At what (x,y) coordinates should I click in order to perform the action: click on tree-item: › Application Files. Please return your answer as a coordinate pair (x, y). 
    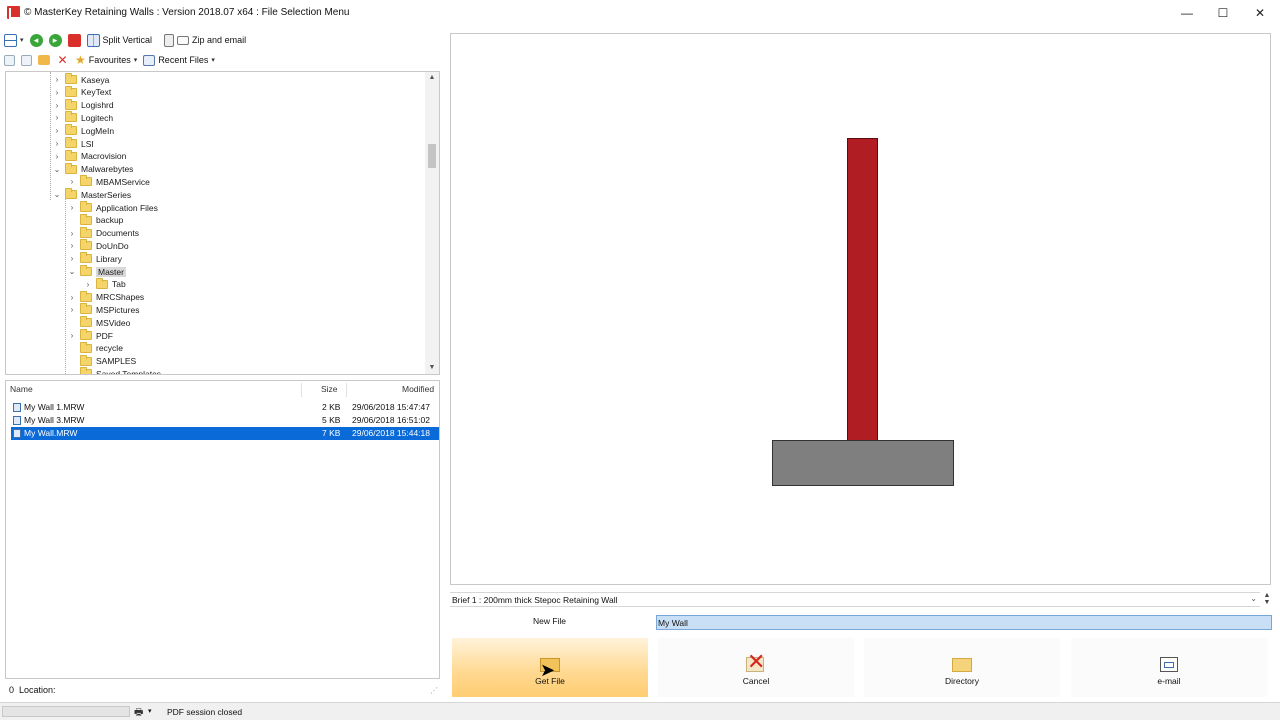
    Looking at the image, I should click on (112, 207).